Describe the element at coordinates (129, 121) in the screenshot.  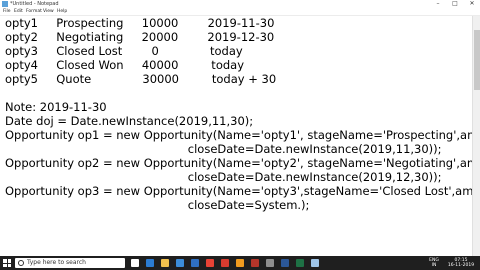
I see `editor-line: Date doj = Date.newInstance(2019,11,30);` at that location.